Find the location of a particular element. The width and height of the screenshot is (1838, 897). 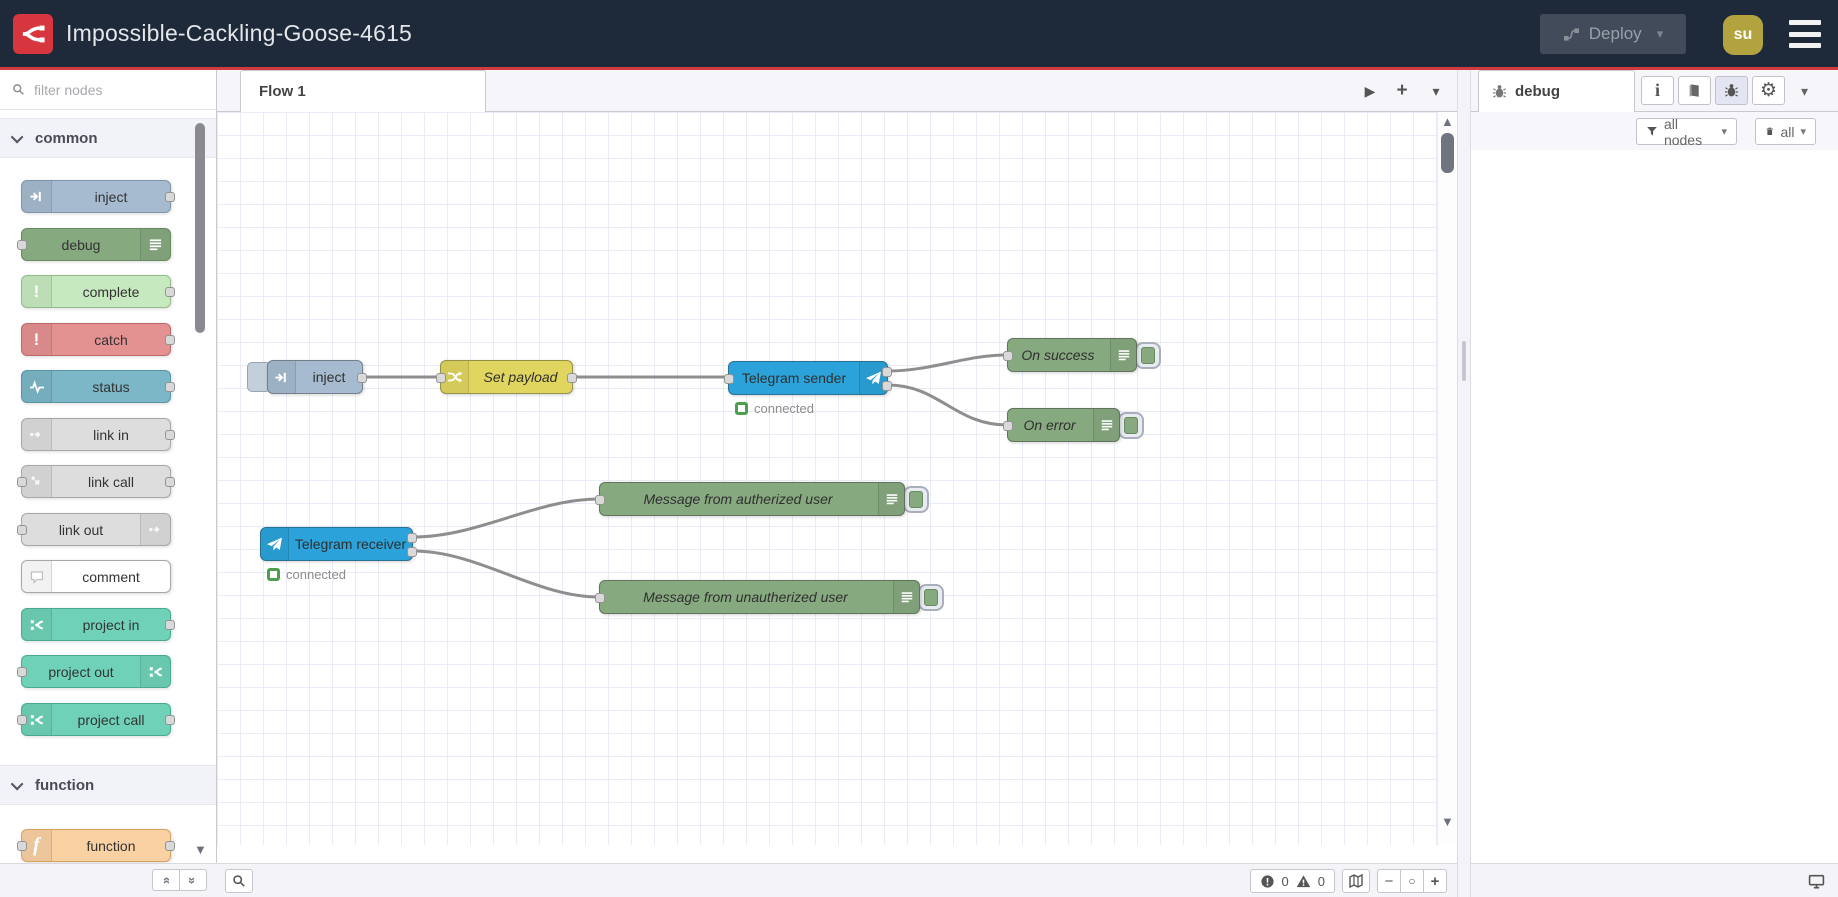

palette-search-input is located at coordinates (112, 89).